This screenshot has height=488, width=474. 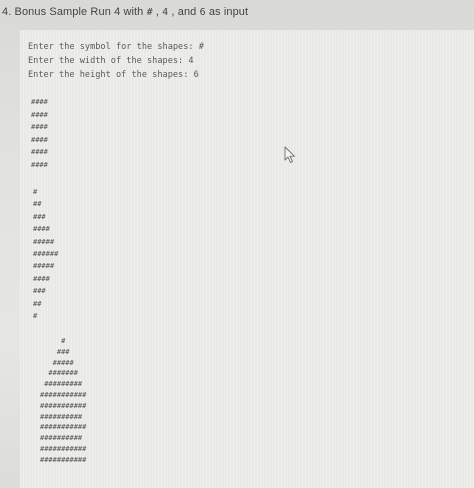 I want to click on heading-sep-2: , and, so click(x=184, y=12).